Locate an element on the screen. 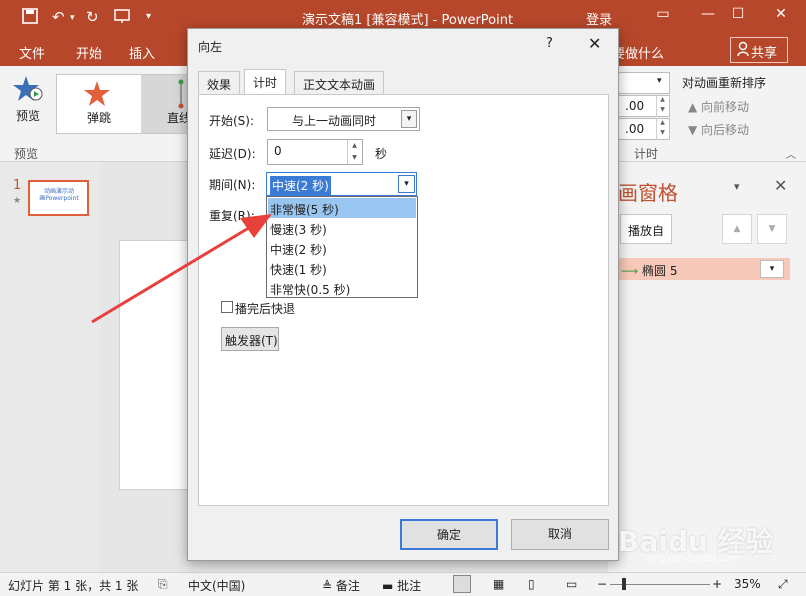 The image size is (806, 596). tab-effect: 效果 is located at coordinates (219, 82).